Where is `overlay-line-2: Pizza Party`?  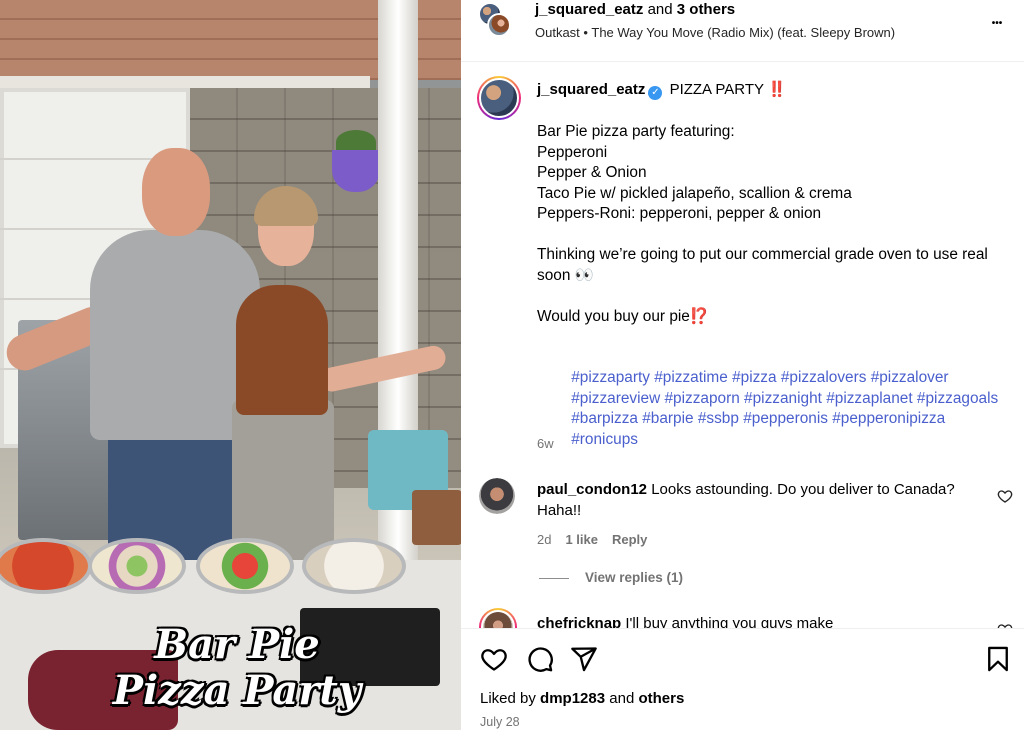
overlay-line-2: Pizza Party is located at coordinates (237, 690).